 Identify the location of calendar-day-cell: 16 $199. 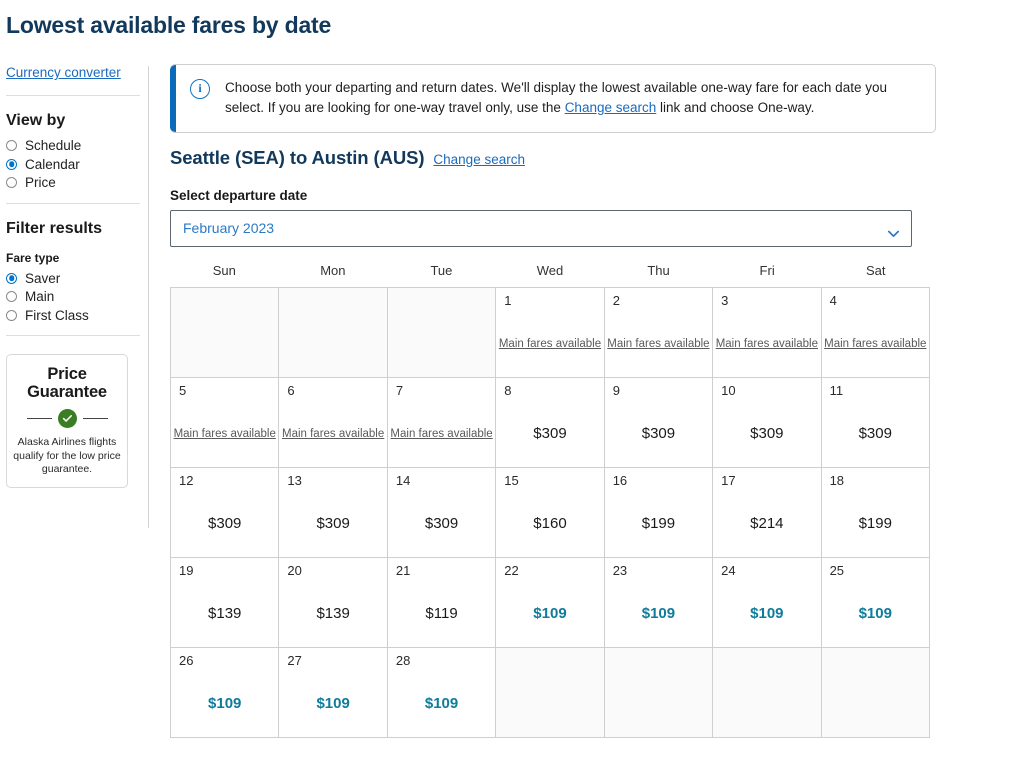
(659, 512).